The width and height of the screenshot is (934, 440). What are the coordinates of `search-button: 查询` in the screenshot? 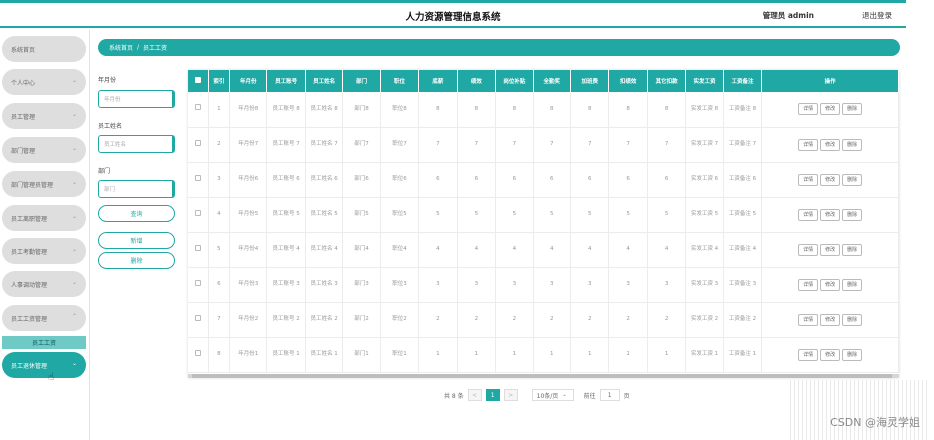 It's located at (136, 213).